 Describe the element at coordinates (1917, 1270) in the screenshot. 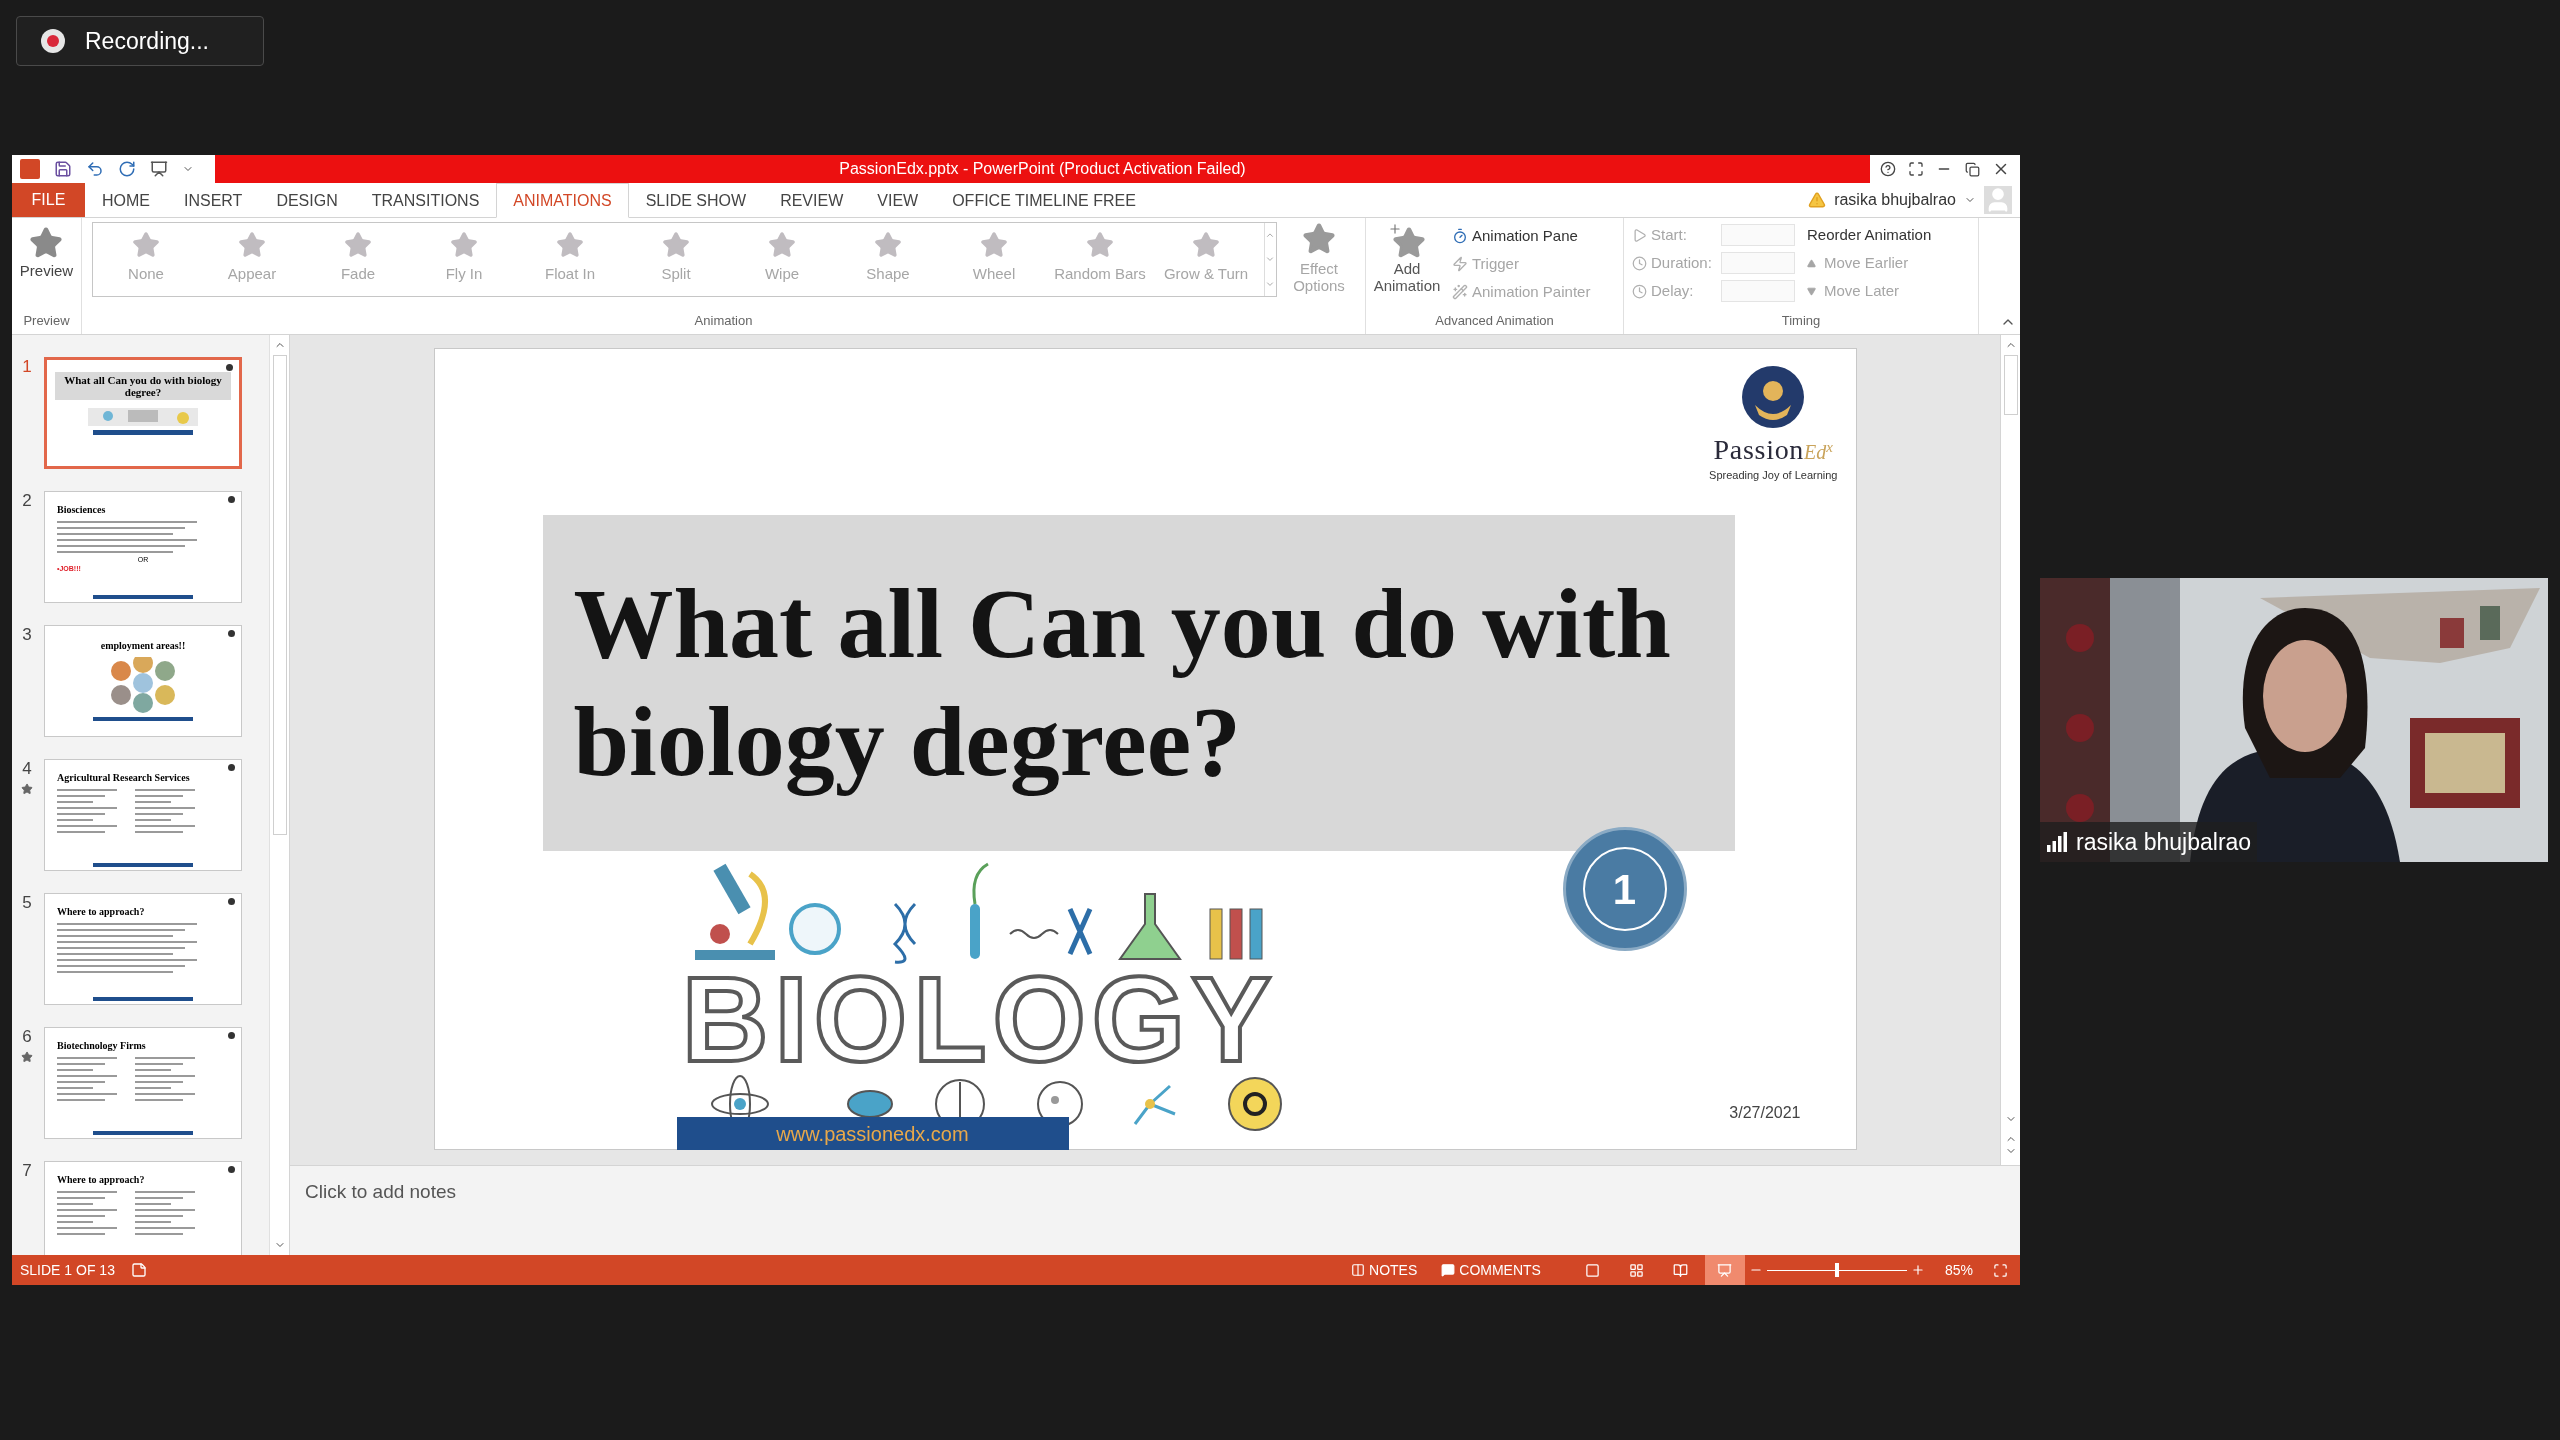

I see `zoom-in-icon` at that location.